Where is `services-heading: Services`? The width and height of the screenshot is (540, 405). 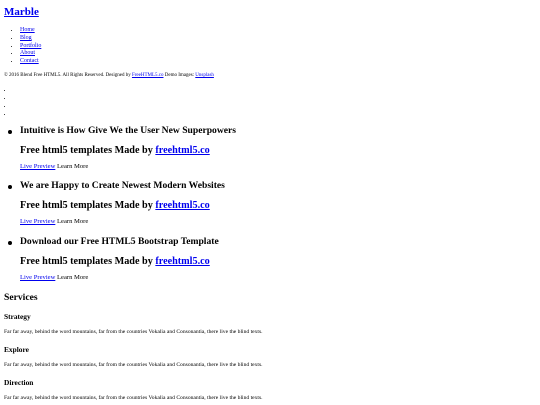 services-heading: Services is located at coordinates (21, 297).